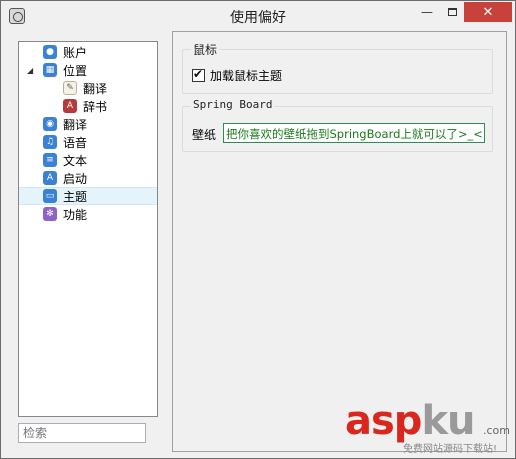  I want to click on gear-icon: ✻, so click(50, 214).